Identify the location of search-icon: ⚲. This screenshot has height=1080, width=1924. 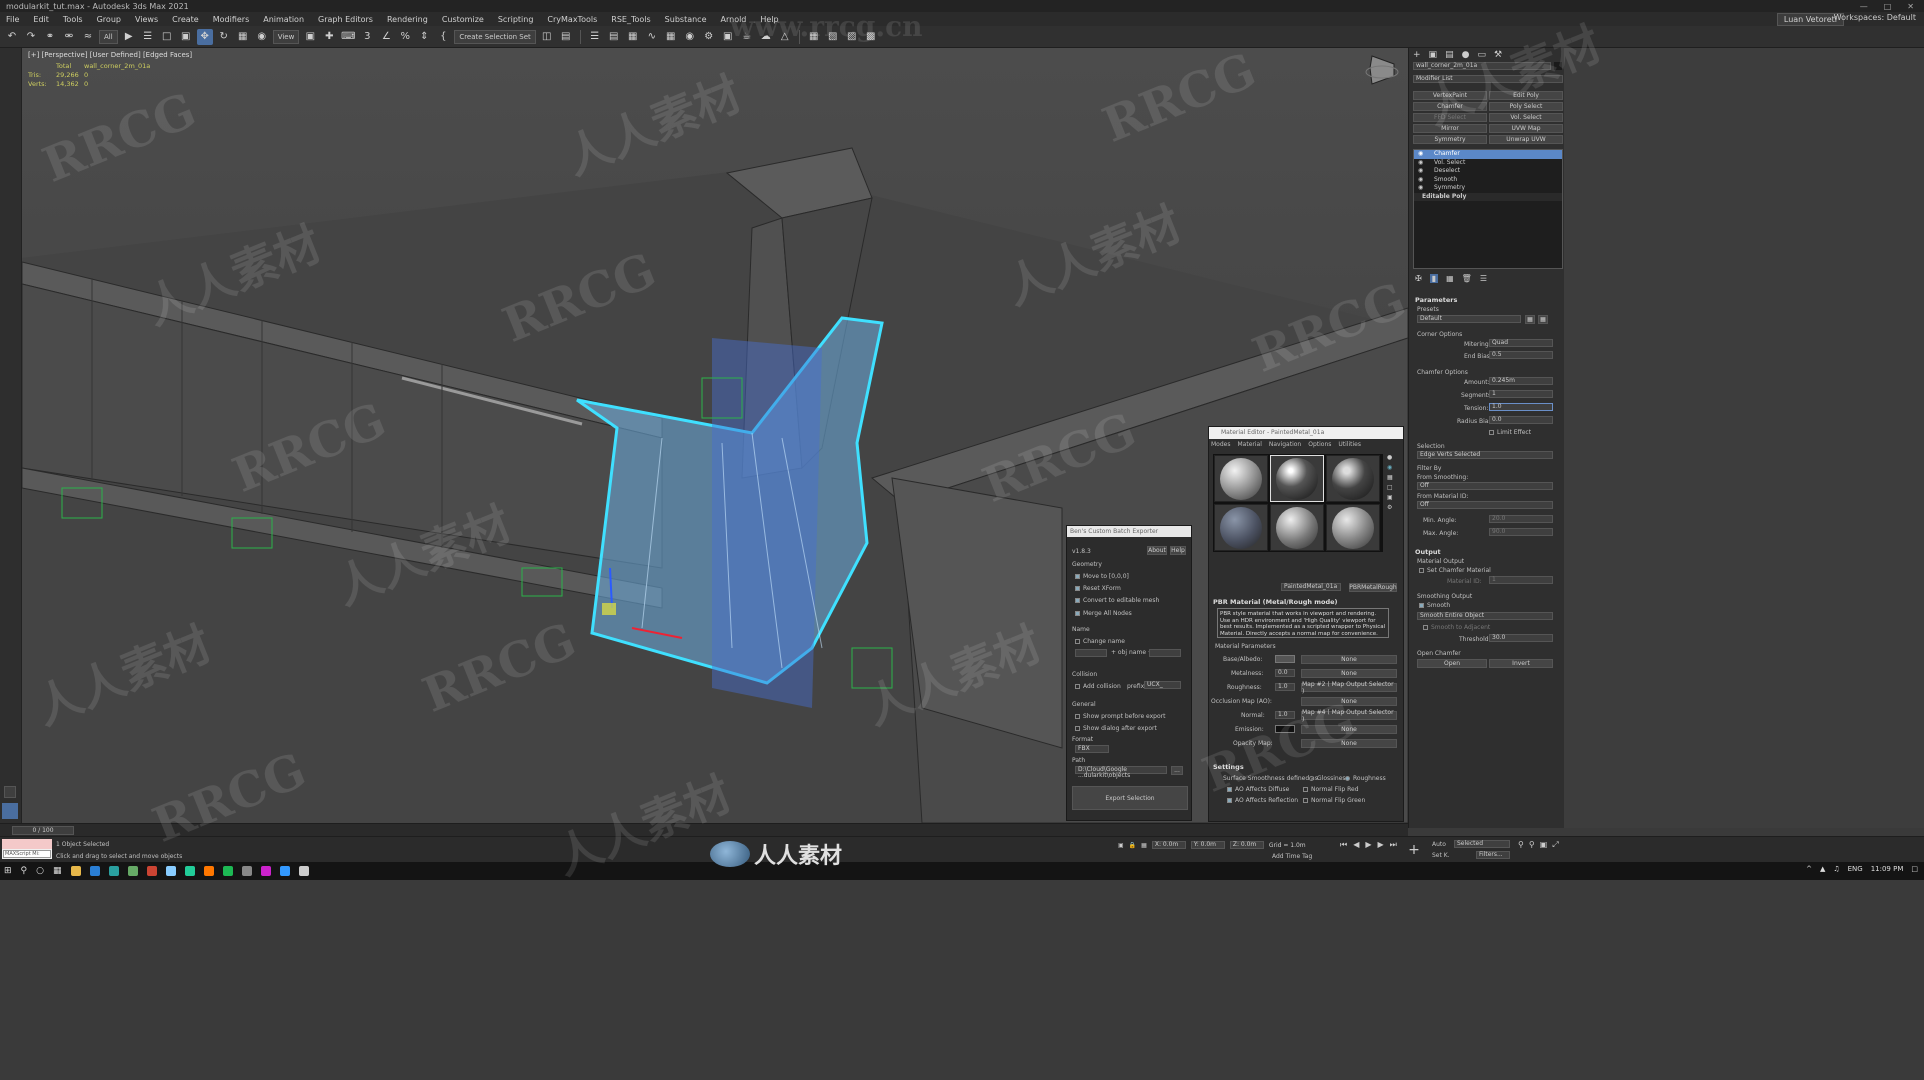
(24, 871).